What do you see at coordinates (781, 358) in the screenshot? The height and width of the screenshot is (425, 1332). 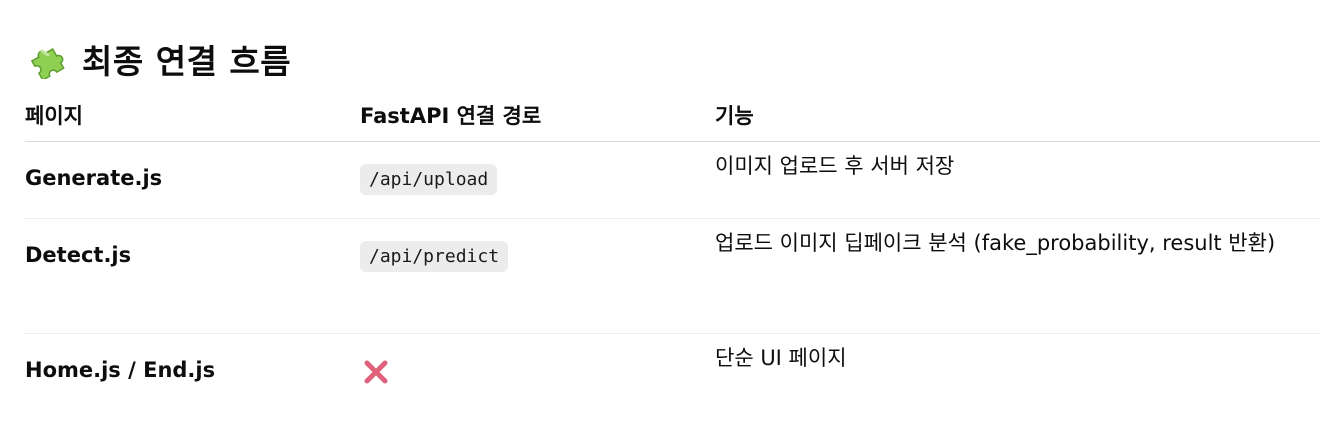 I see `function-description: 단순 UI 페이지` at bounding box center [781, 358].